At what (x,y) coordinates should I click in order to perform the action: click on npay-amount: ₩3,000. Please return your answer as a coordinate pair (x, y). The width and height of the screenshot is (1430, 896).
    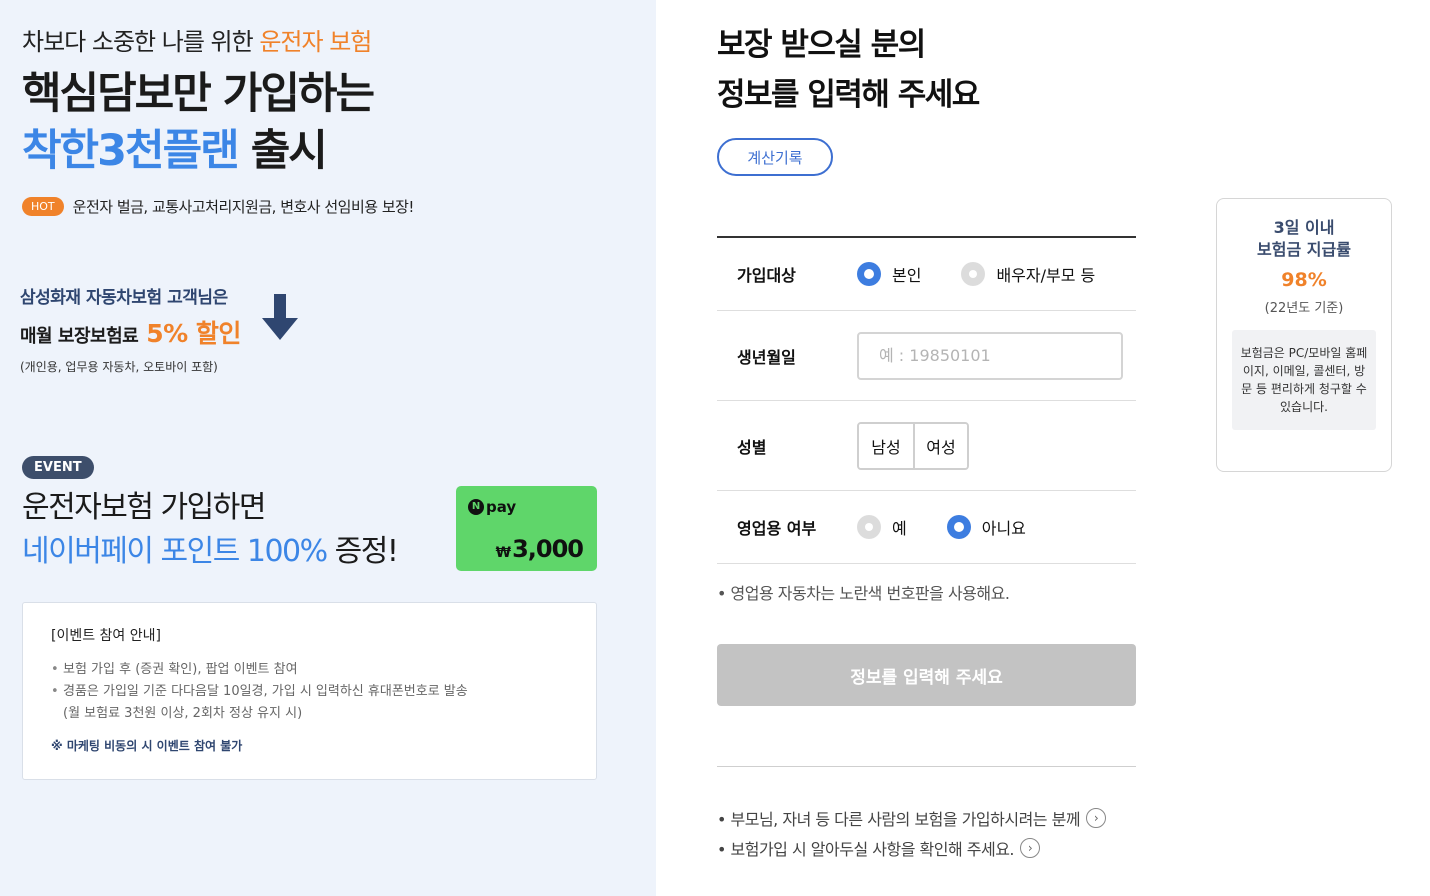
    Looking at the image, I should click on (539, 549).